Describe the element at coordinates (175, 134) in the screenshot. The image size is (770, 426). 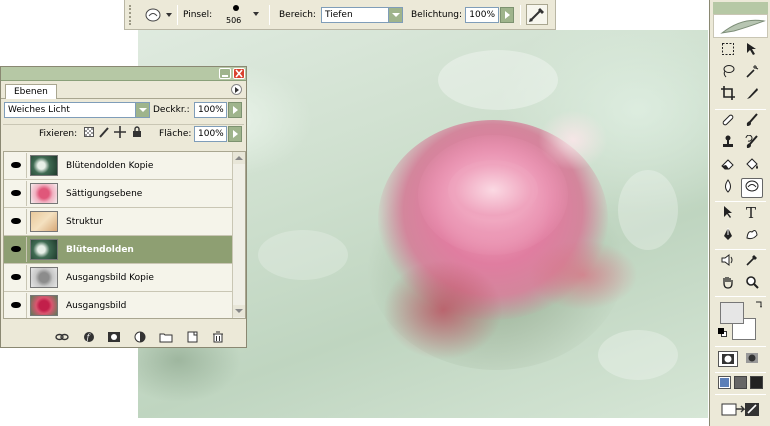
I see `fill-label: Fläche:` at that location.